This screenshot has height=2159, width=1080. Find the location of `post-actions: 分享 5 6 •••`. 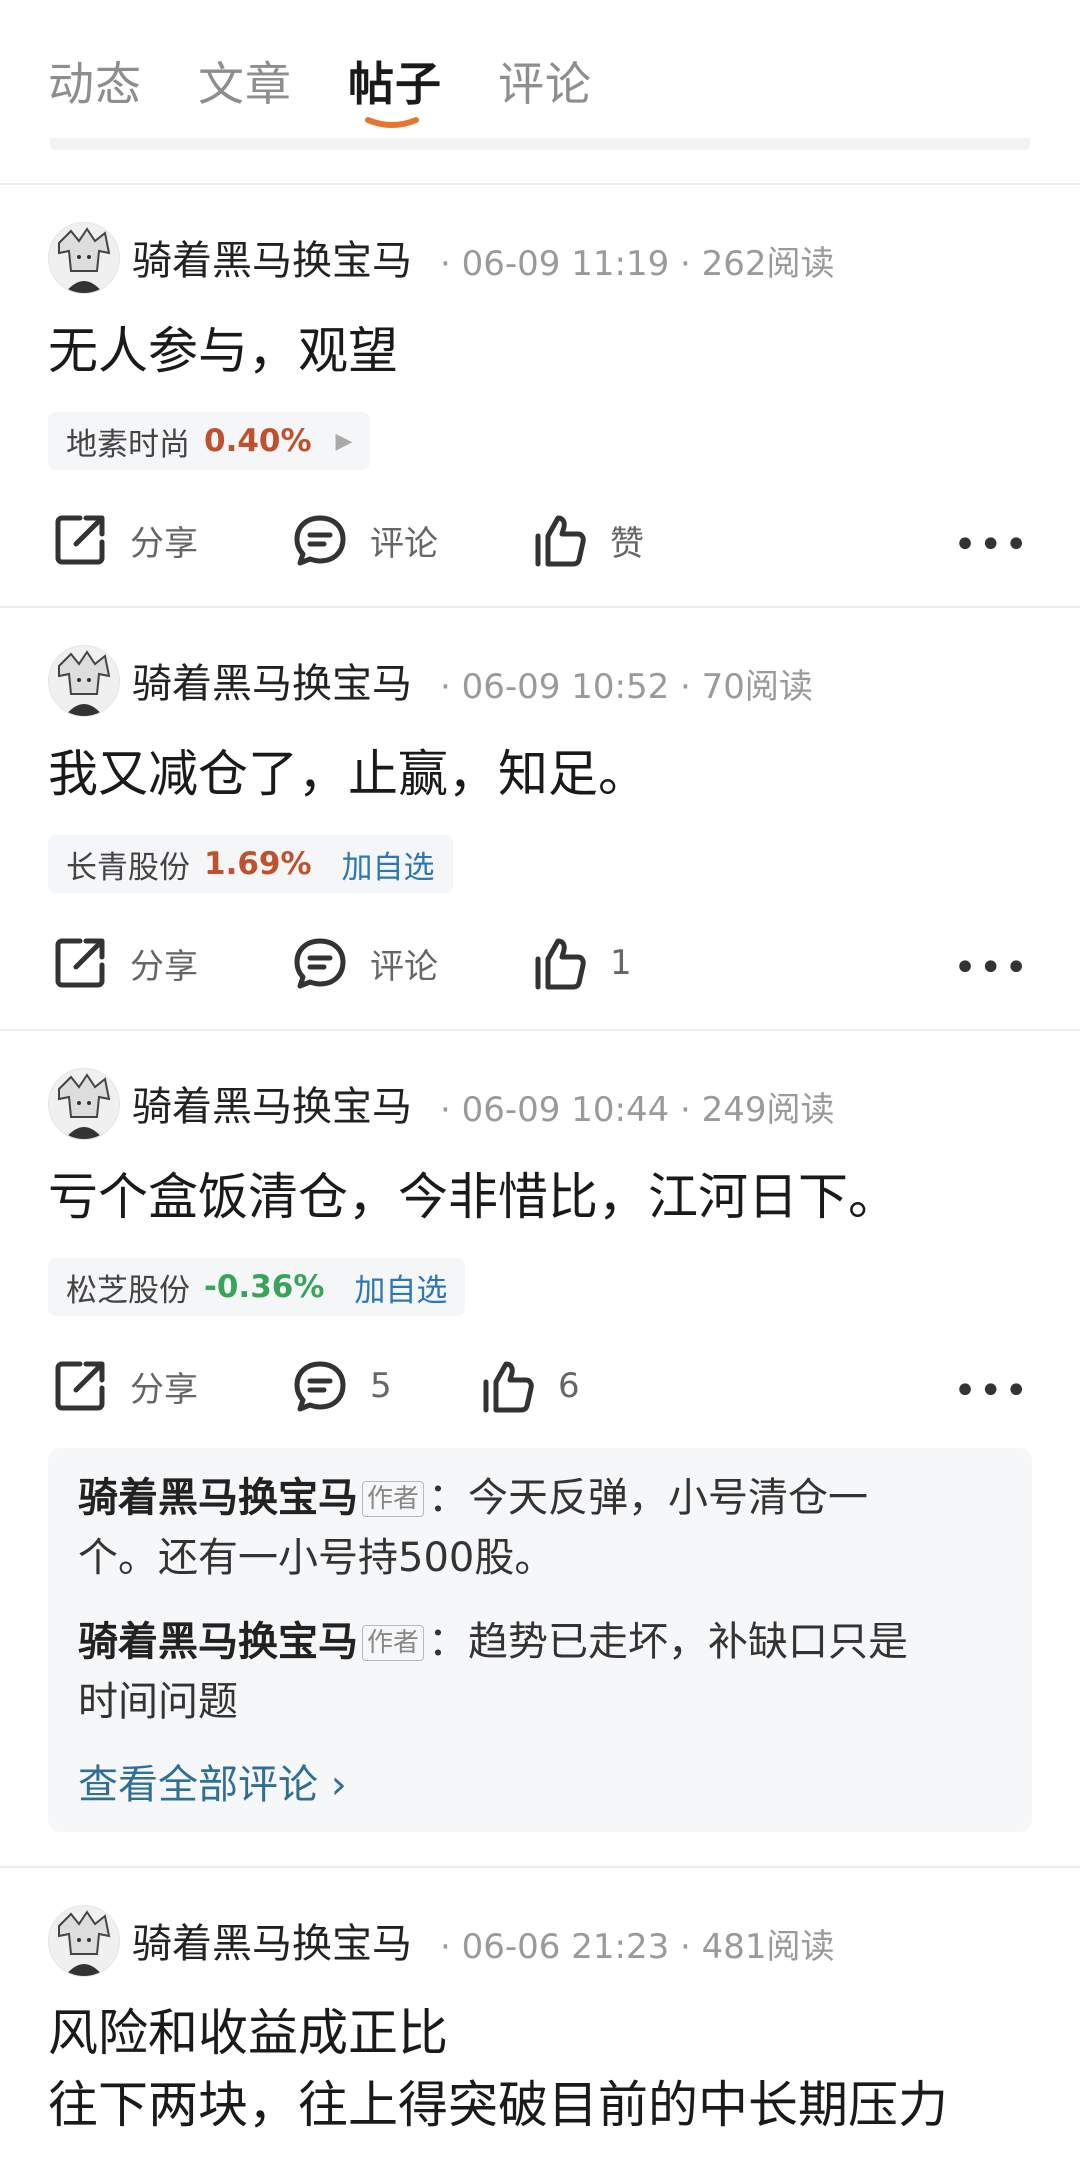

post-actions: 分享 5 6 ••• is located at coordinates (540, 1386).